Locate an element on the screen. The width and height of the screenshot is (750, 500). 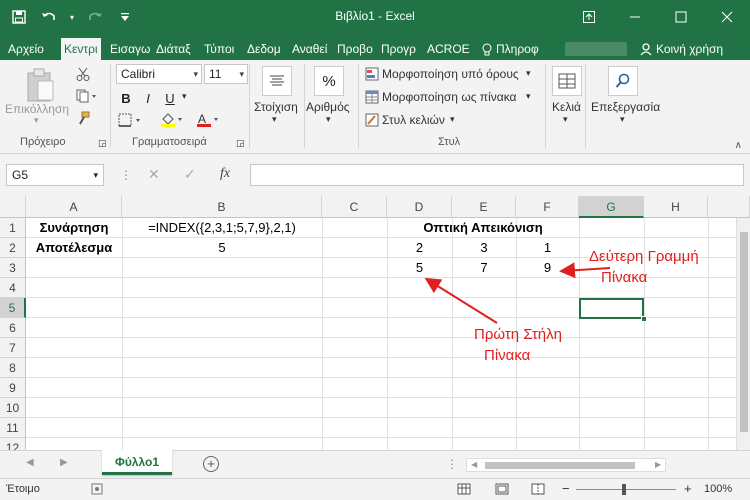
next-sheet-icon: ▶ is located at coordinates (64, 462).